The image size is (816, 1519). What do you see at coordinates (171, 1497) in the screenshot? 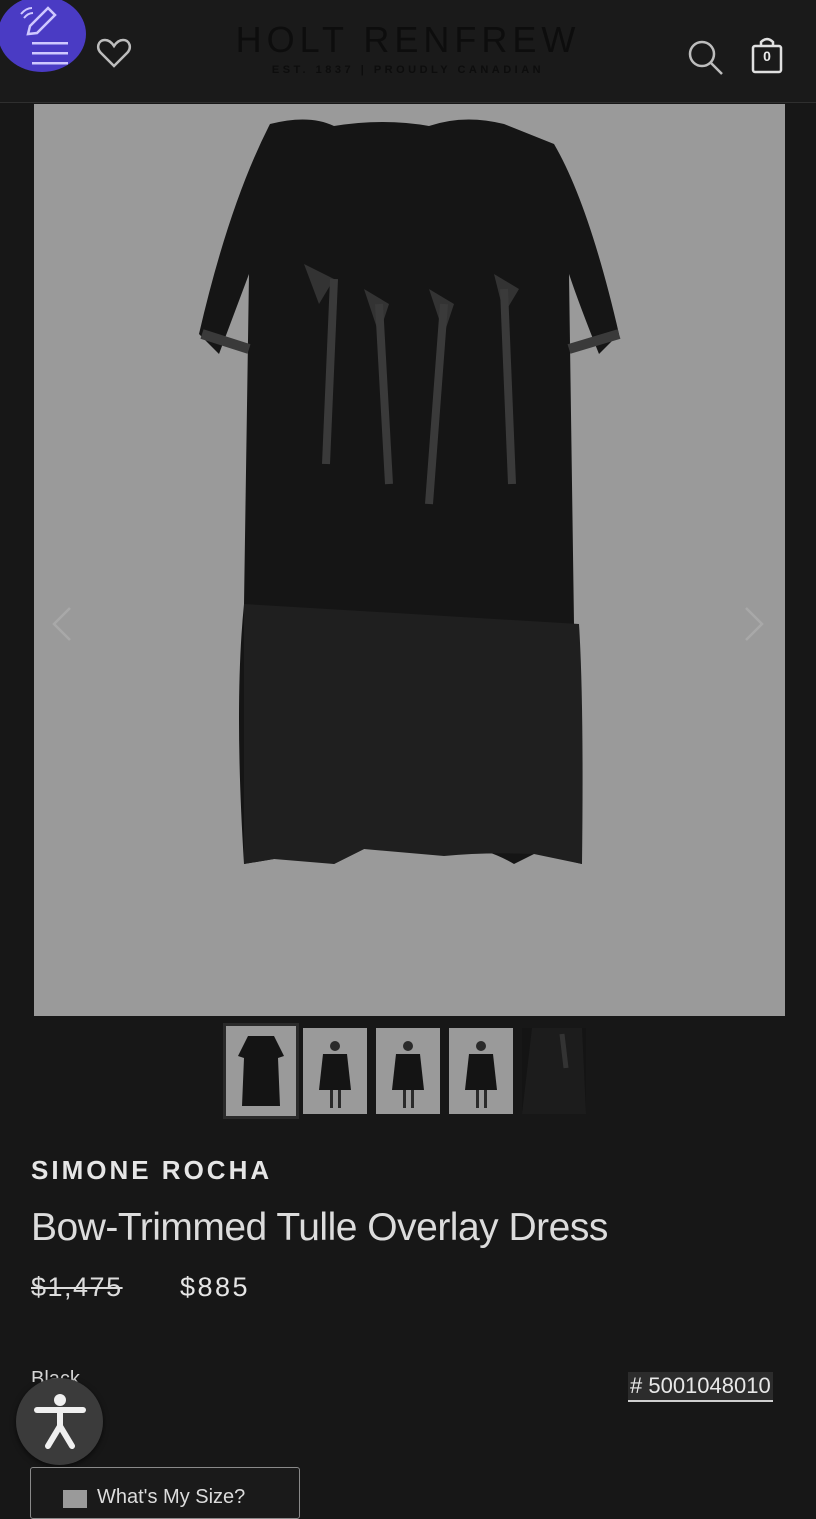
I see `size-button-label: What's My Size?` at bounding box center [171, 1497].